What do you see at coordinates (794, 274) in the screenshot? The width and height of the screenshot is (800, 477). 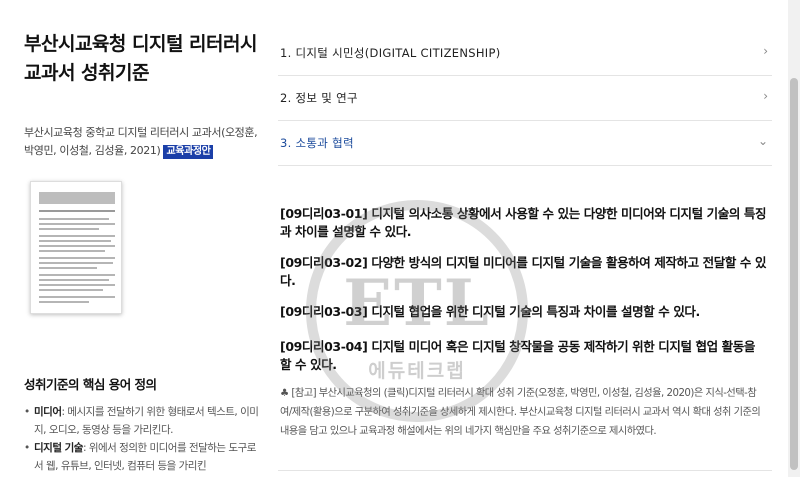 I see `scrollbar-thumb` at bounding box center [794, 274].